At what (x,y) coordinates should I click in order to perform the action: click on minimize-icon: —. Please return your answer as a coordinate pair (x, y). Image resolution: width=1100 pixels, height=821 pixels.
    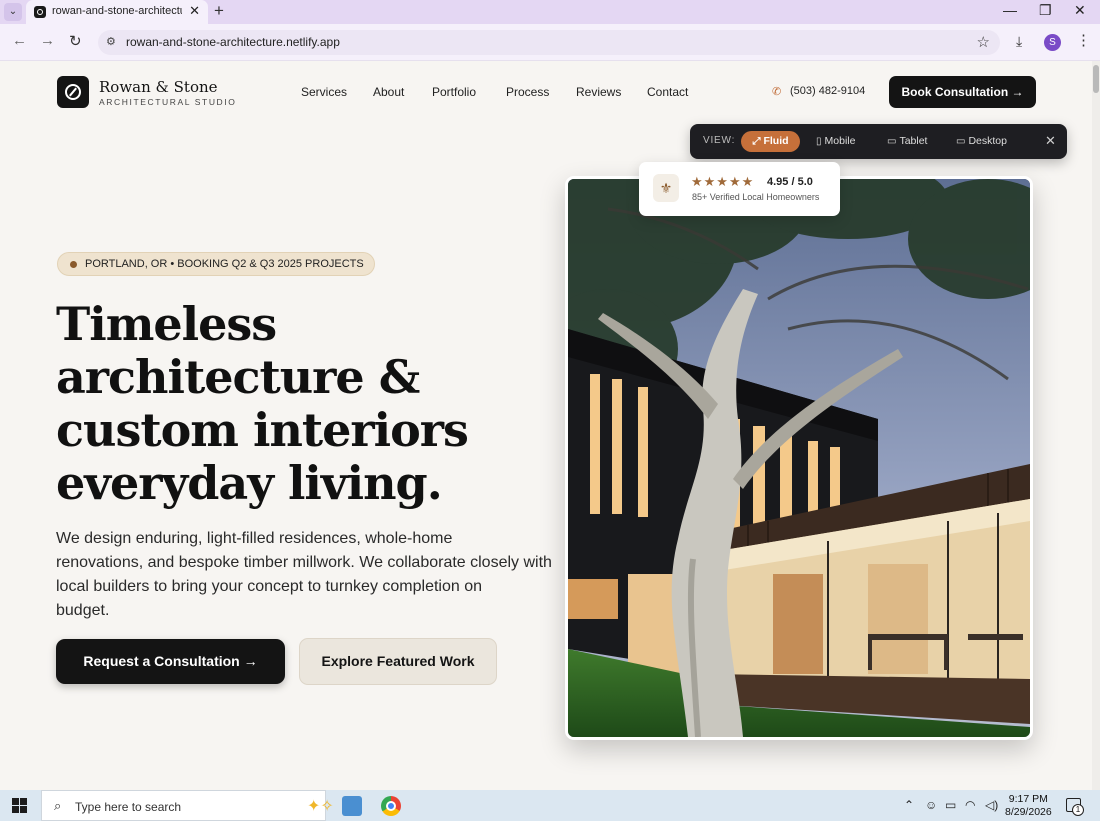
    Looking at the image, I should click on (1010, 10).